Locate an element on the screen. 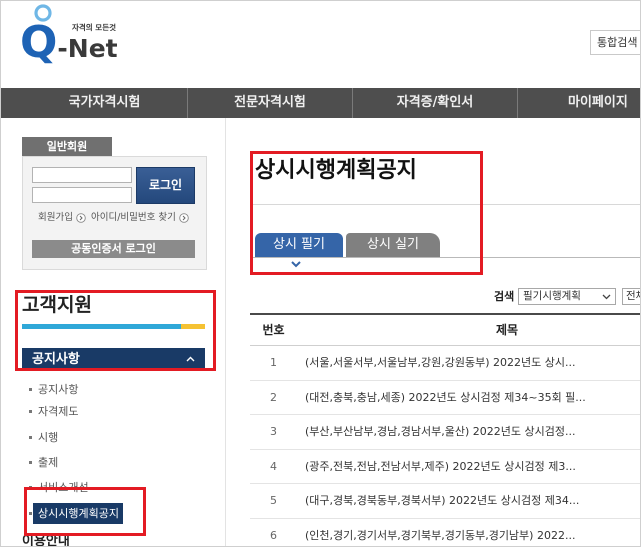 The width and height of the screenshot is (641, 547). main-nav: 국가자격시험 전문자격시험 자격증/확인서 마이페이지 is located at coordinates (320, 103).